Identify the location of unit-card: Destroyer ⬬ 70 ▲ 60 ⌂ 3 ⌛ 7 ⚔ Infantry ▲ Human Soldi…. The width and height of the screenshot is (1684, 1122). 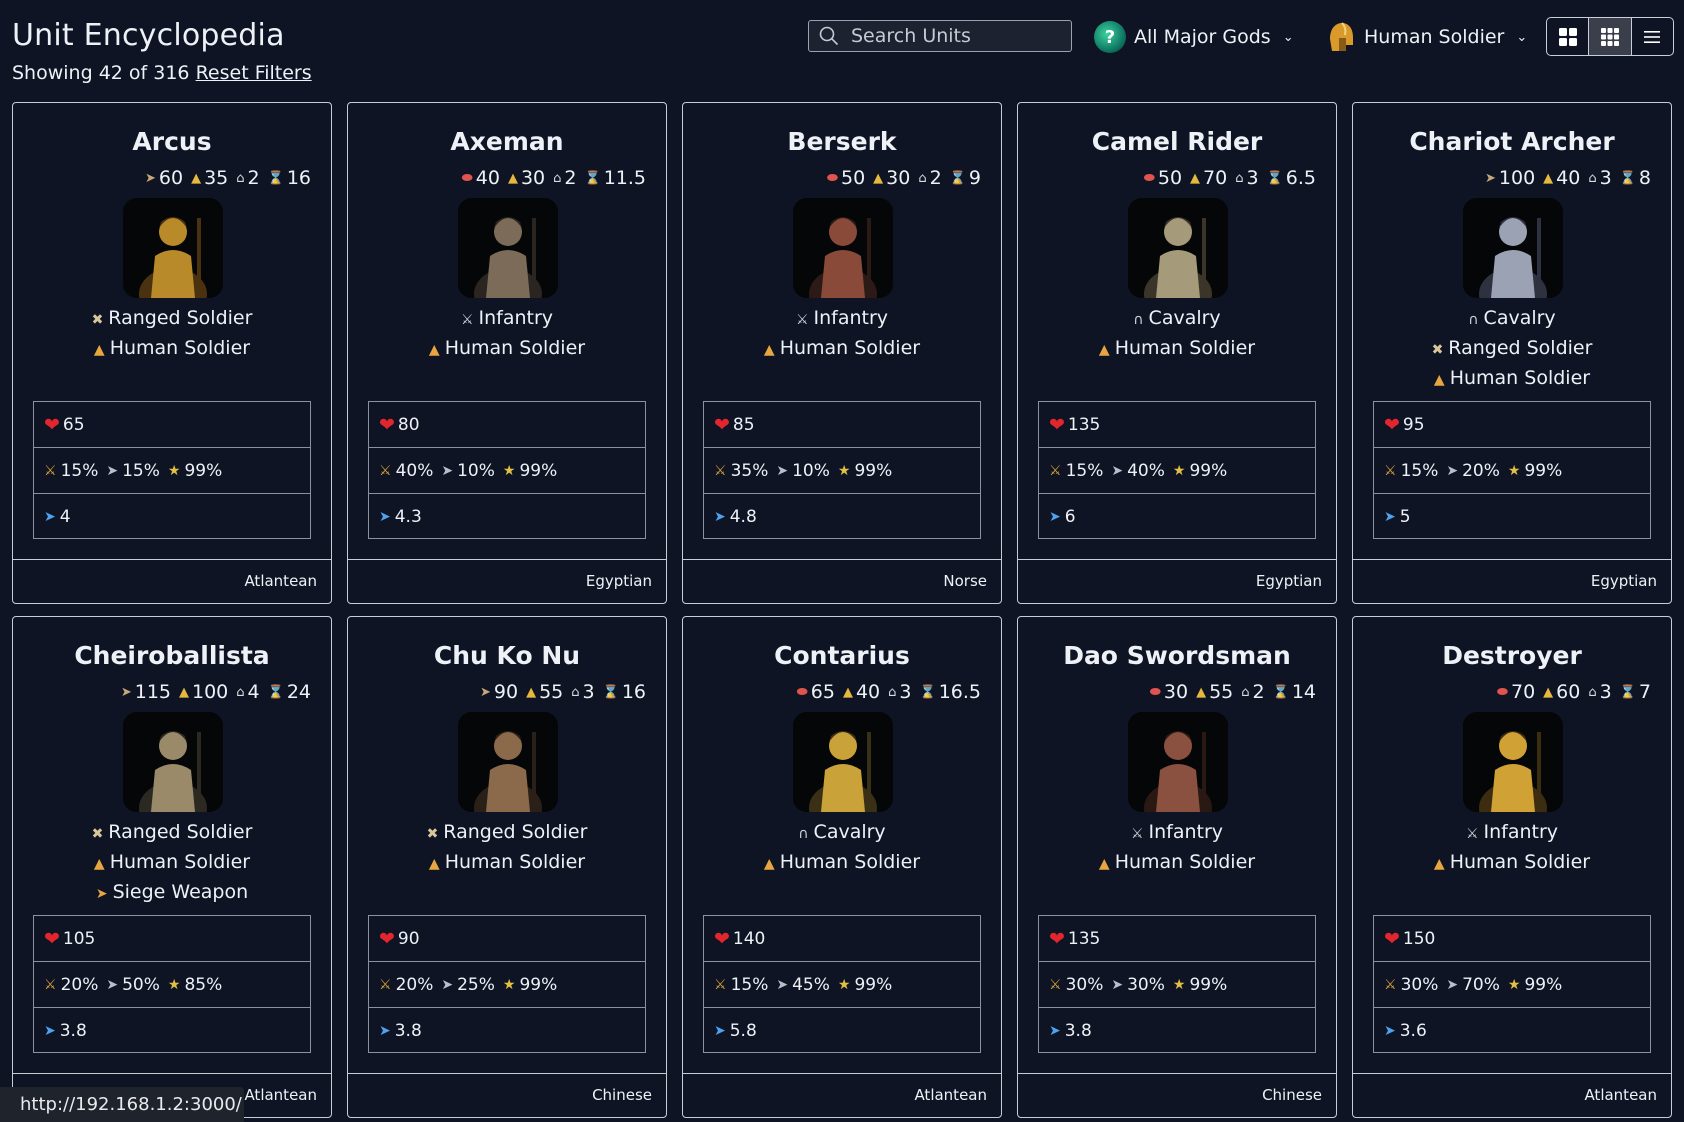
(1512, 867).